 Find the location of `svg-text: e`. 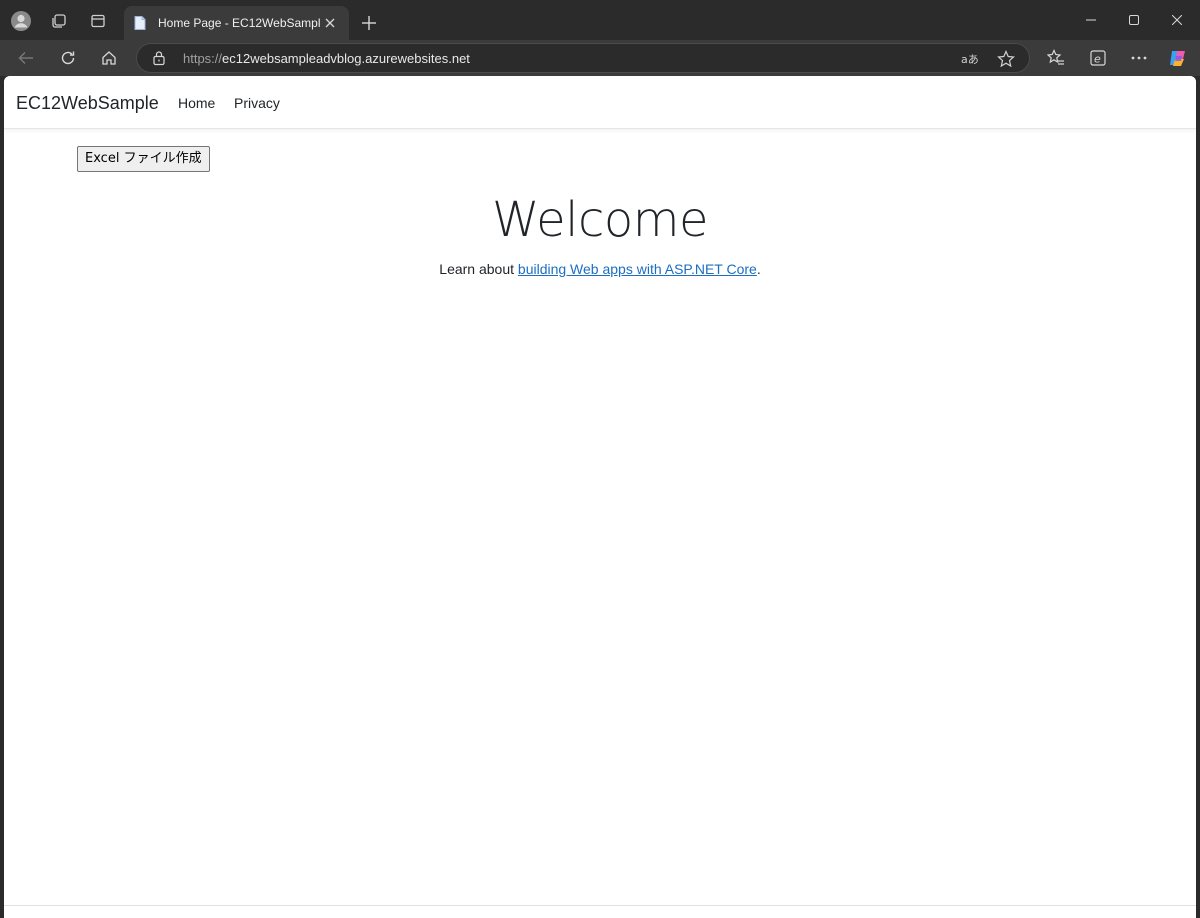

svg-text: e is located at coordinates (1097, 59).